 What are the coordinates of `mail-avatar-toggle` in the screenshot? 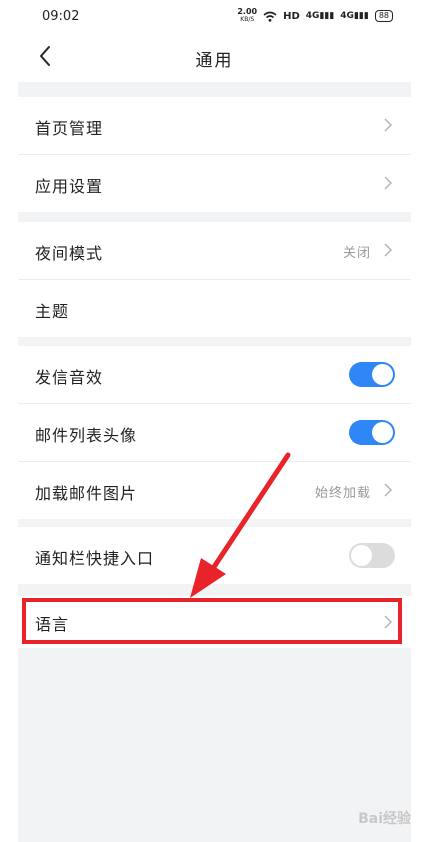 It's located at (372, 432).